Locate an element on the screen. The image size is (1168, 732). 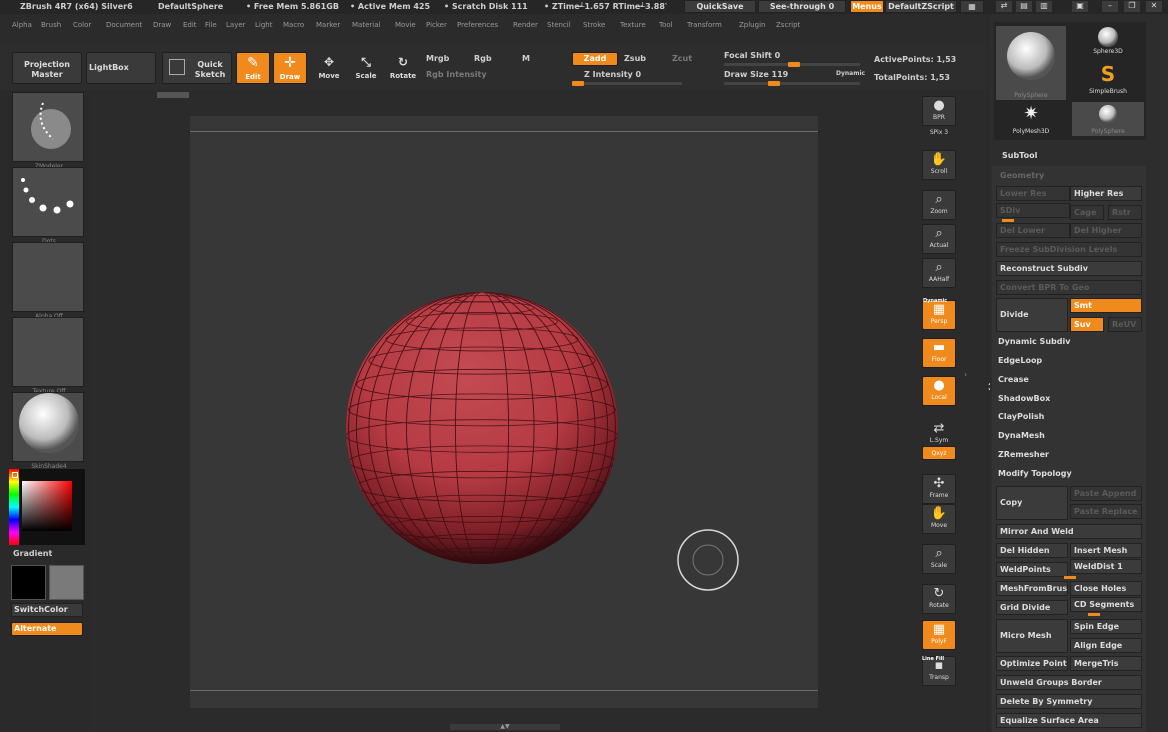
layout-icon: ▦ is located at coordinates (972, 6).